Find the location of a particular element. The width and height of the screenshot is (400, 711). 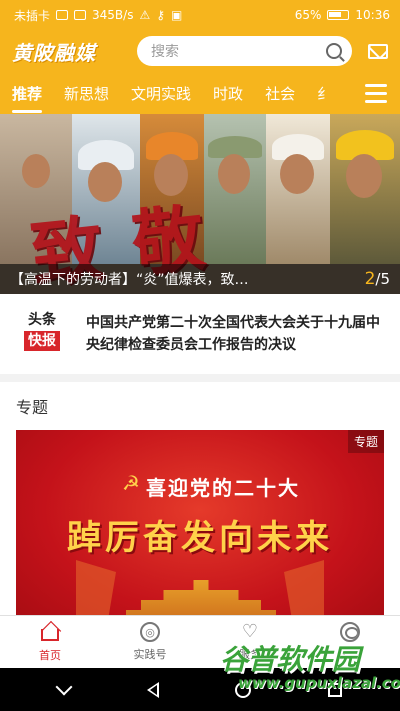

menu-icon is located at coordinates (376, 93).